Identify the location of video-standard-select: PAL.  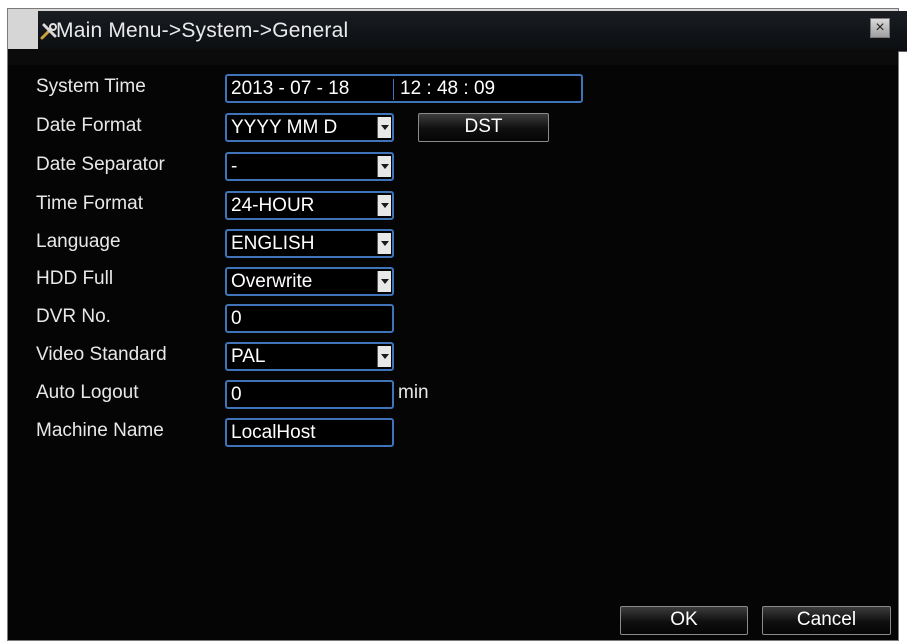
(309, 356).